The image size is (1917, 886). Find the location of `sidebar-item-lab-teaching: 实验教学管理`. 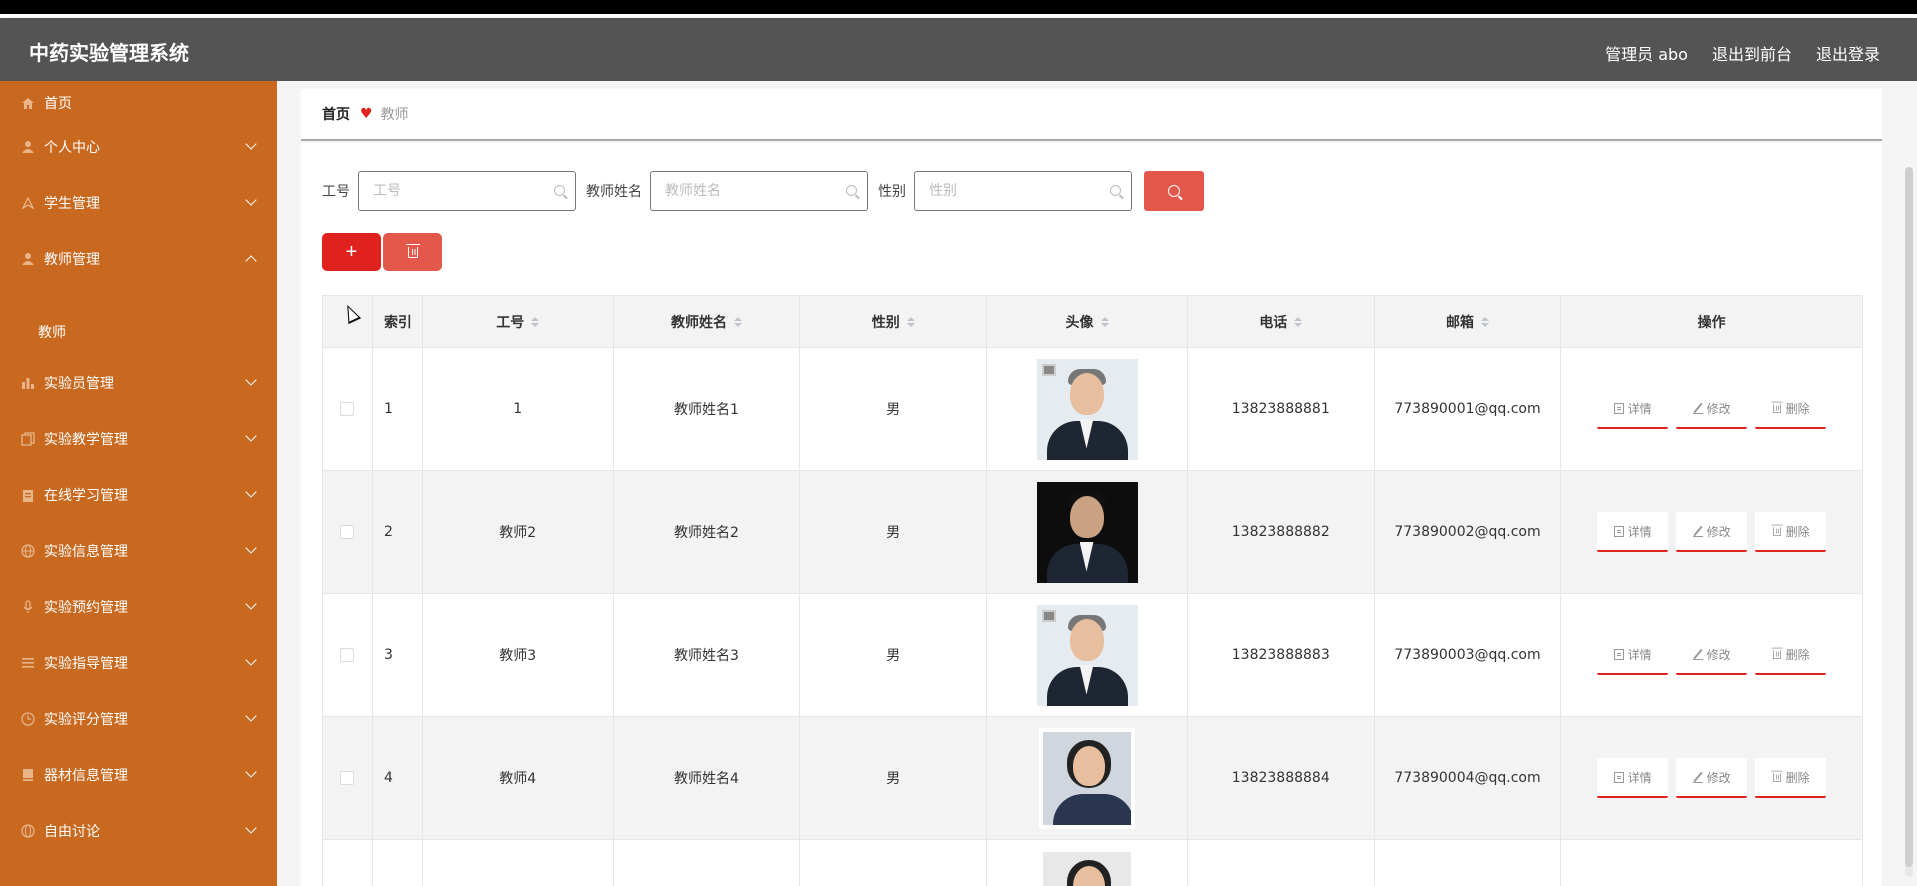

sidebar-item-lab-teaching: 实验教学管理 is located at coordinates (138, 439).